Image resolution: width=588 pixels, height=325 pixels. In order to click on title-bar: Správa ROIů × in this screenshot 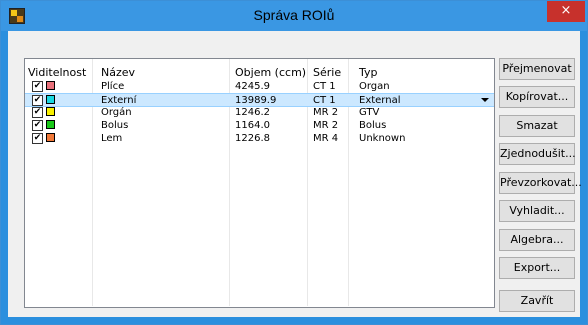, I will do `click(294, 16)`.